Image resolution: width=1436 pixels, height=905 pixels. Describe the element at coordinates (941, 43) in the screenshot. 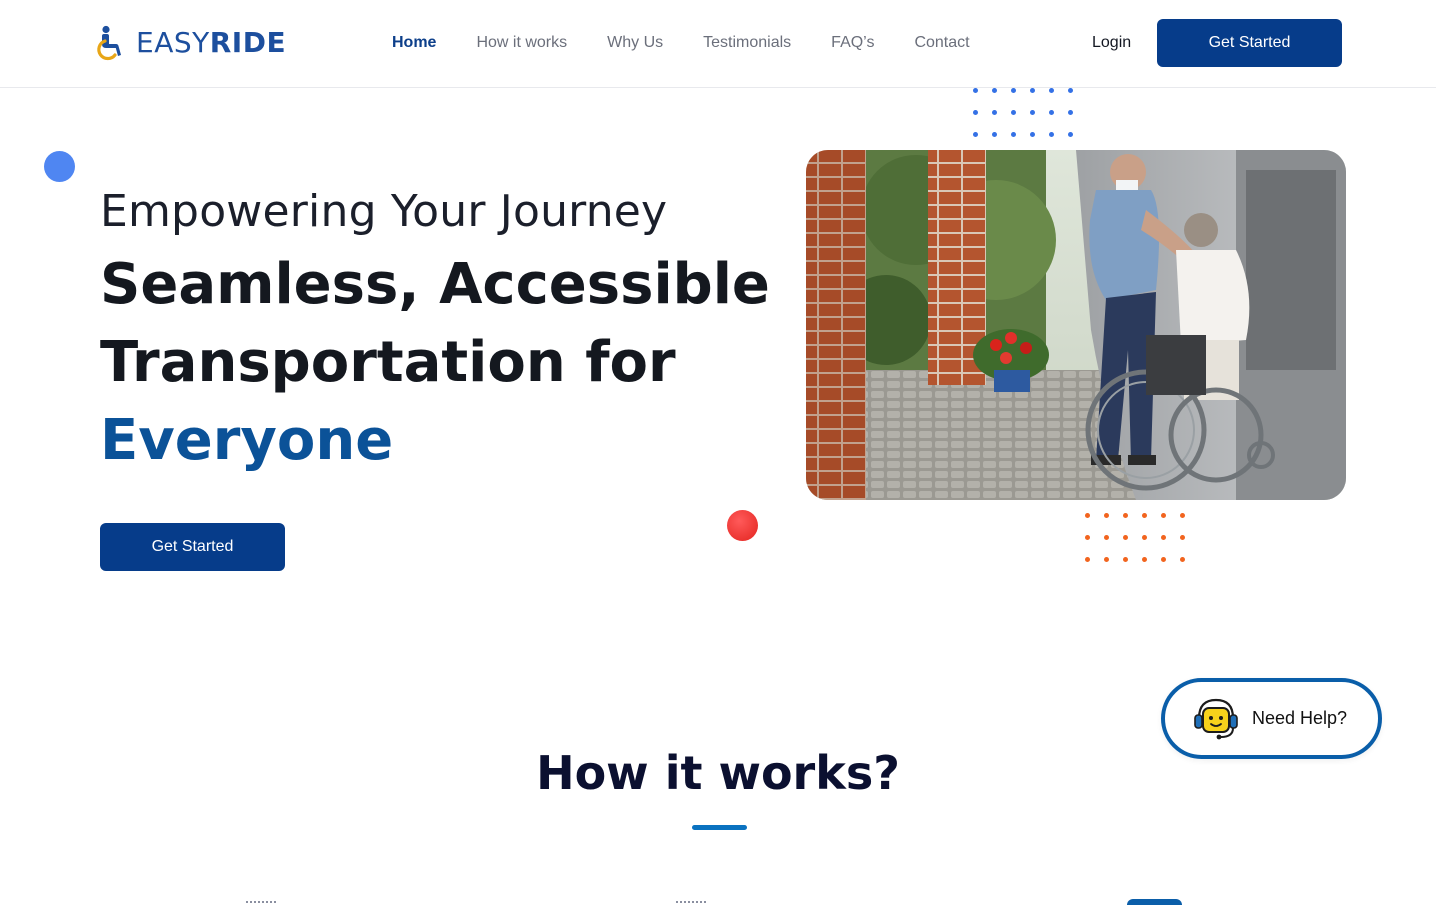

I see `nav-contact: Contact` at that location.